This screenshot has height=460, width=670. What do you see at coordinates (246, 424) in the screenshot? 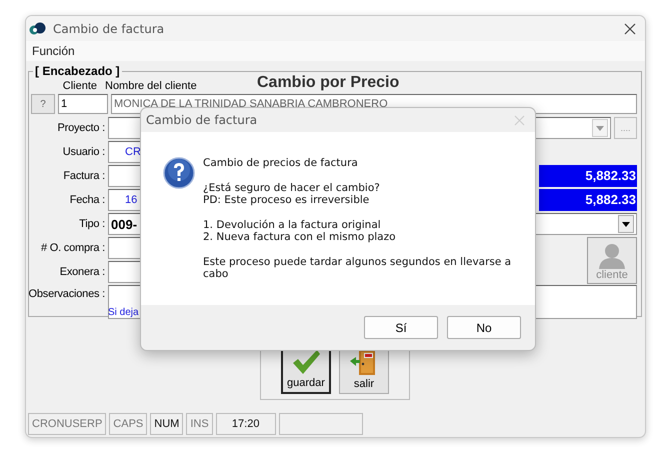
I see `status-panel: 17:20` at bounding box center [246, 424].